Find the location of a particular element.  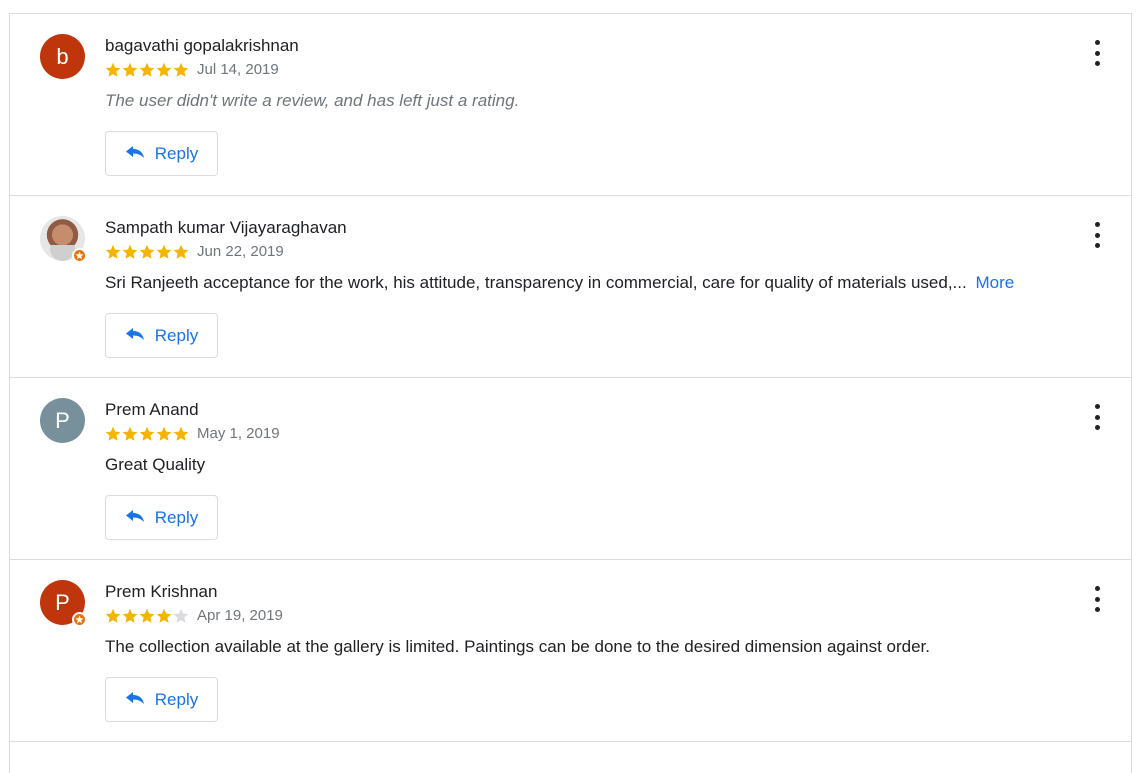

review-date: Apr 19, 2019 is located at coordinates (240, 615).